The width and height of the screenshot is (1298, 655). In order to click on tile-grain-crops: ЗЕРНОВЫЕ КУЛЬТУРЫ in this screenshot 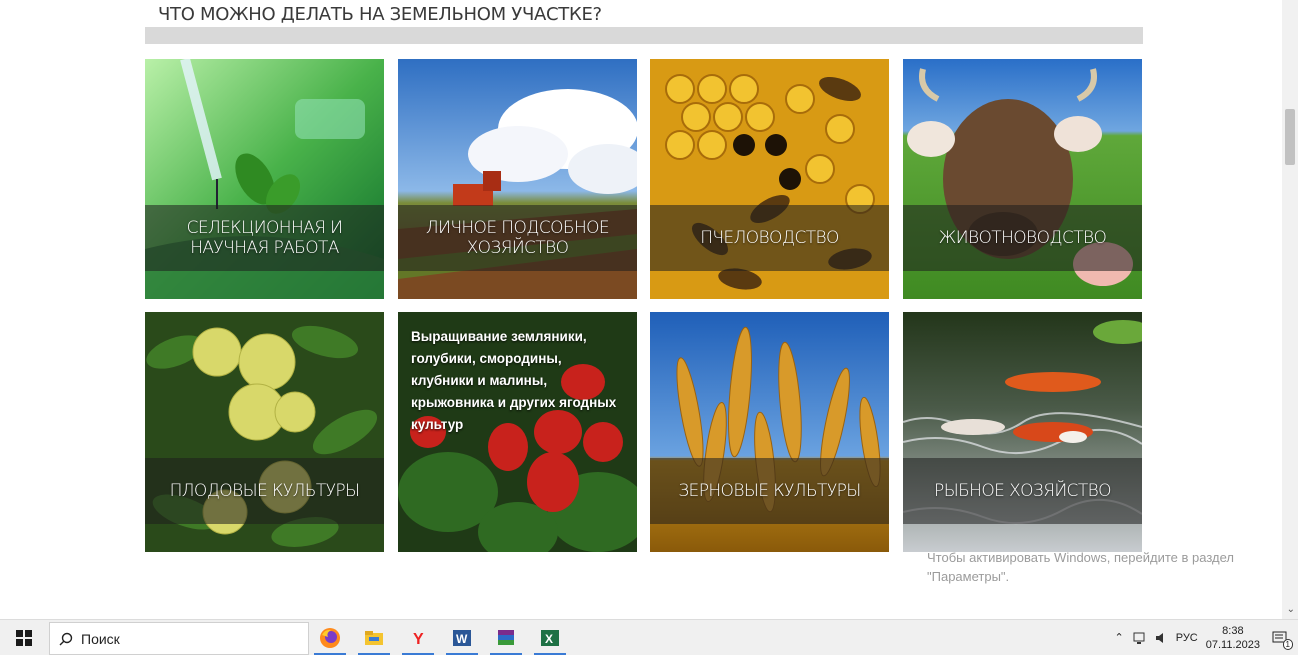, I will do `click(769, 432)`.